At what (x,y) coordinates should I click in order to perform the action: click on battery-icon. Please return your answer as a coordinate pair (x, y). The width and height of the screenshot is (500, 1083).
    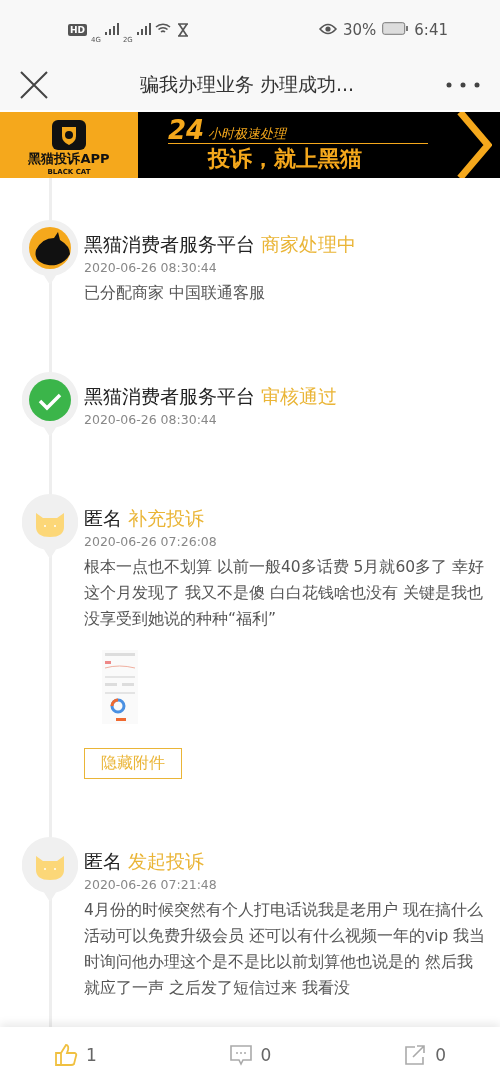
    Looking at the image, I should click on (395, 28).